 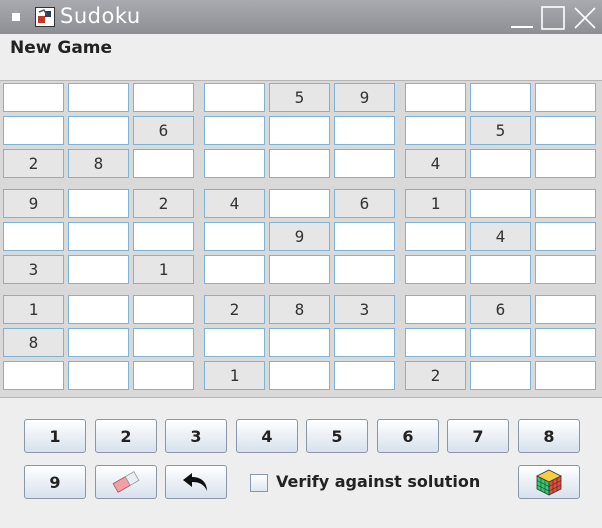 I want to click on sudoku-cell-r6c3: 1, so click(x=163, y=269).